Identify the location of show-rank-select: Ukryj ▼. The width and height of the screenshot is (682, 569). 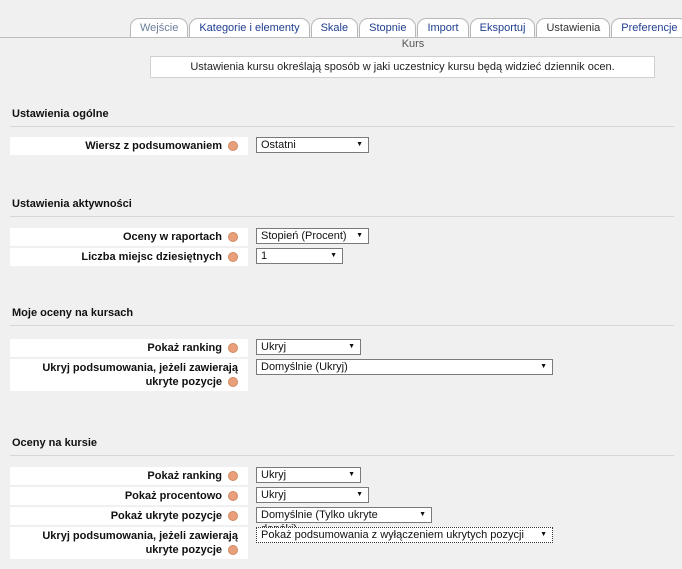
(308, 347).